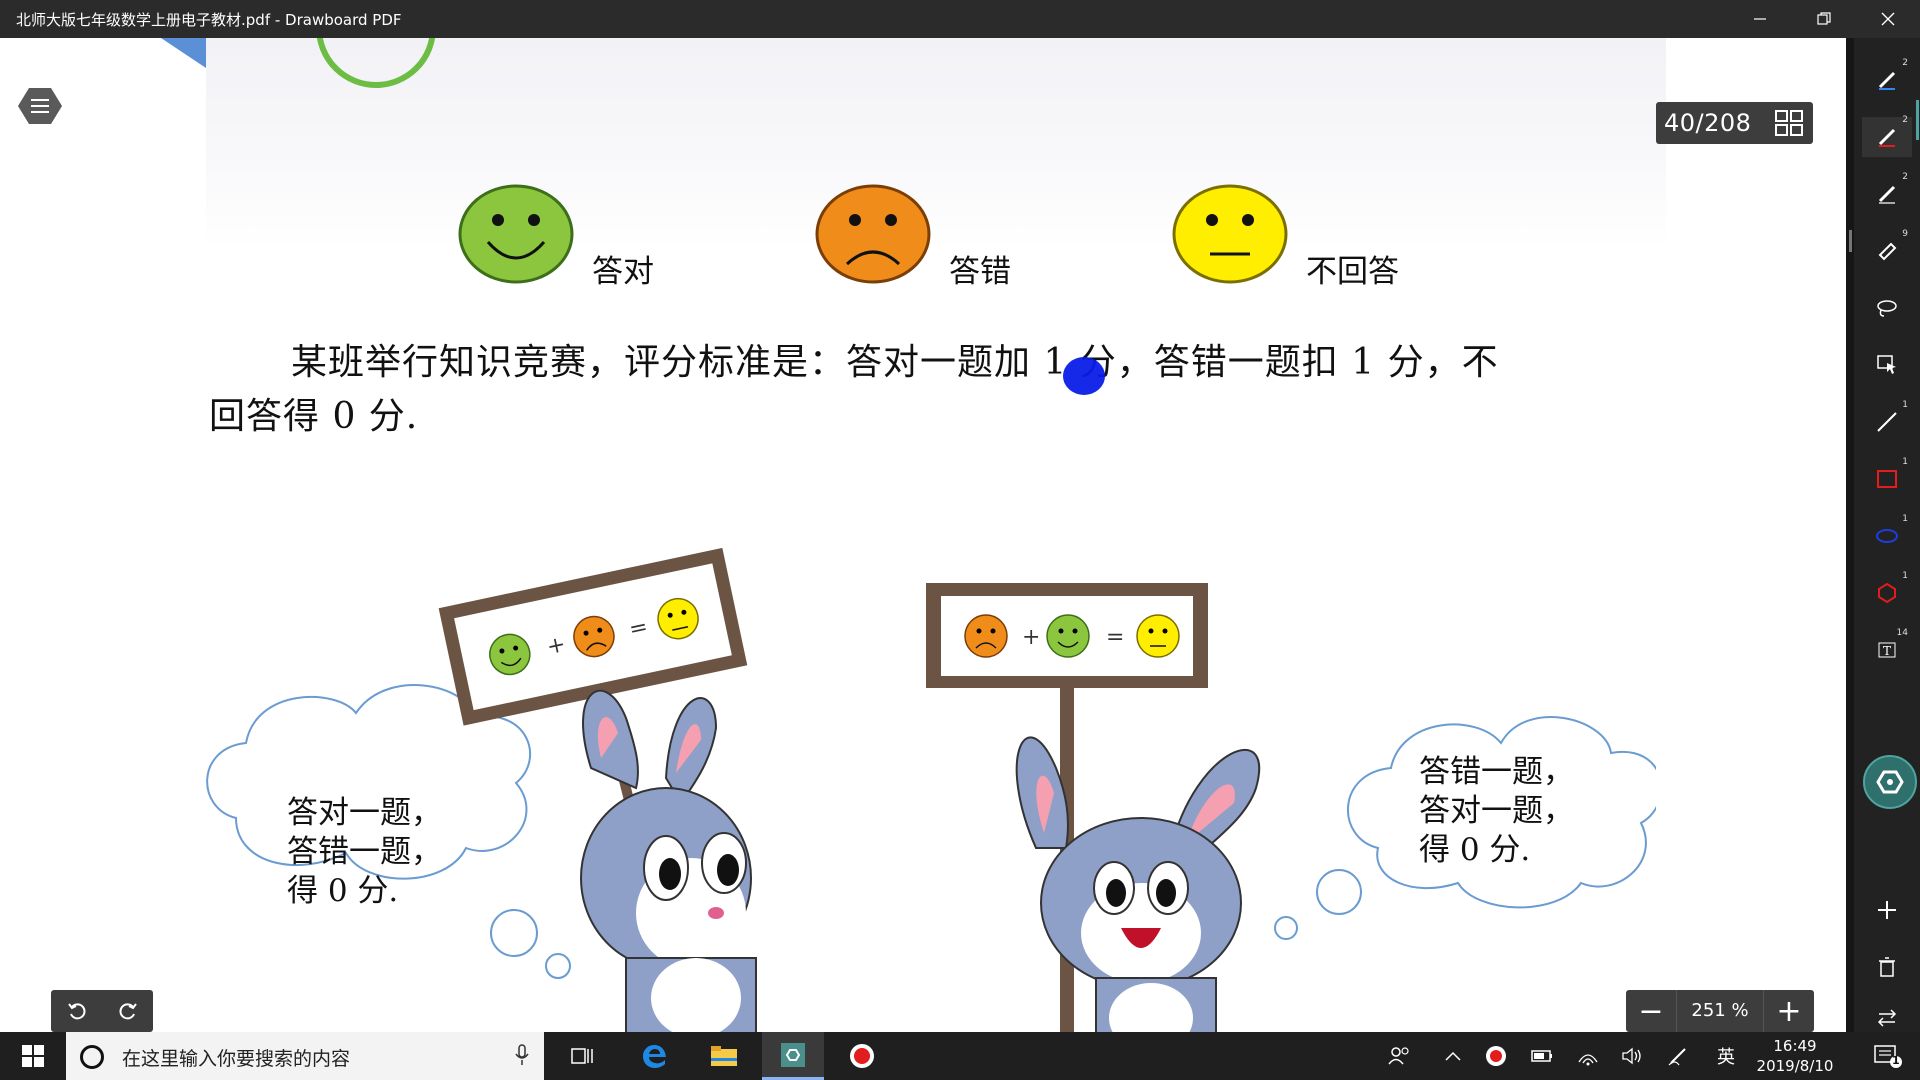 This screenshot has width=1920, height=1080. I want to click on recorder-taskbar-button, so click(862, 1056).